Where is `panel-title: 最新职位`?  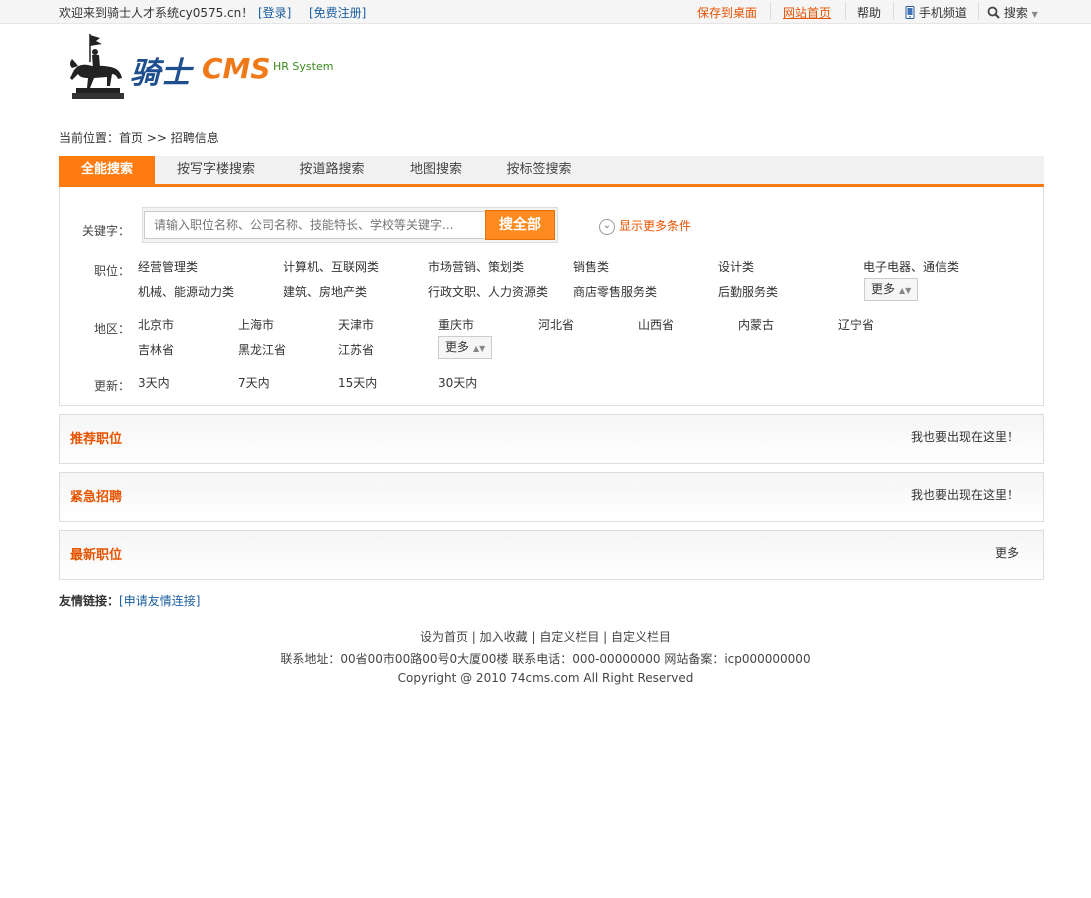 panel-title: 最新职位 is located at coordinates (96, 555).